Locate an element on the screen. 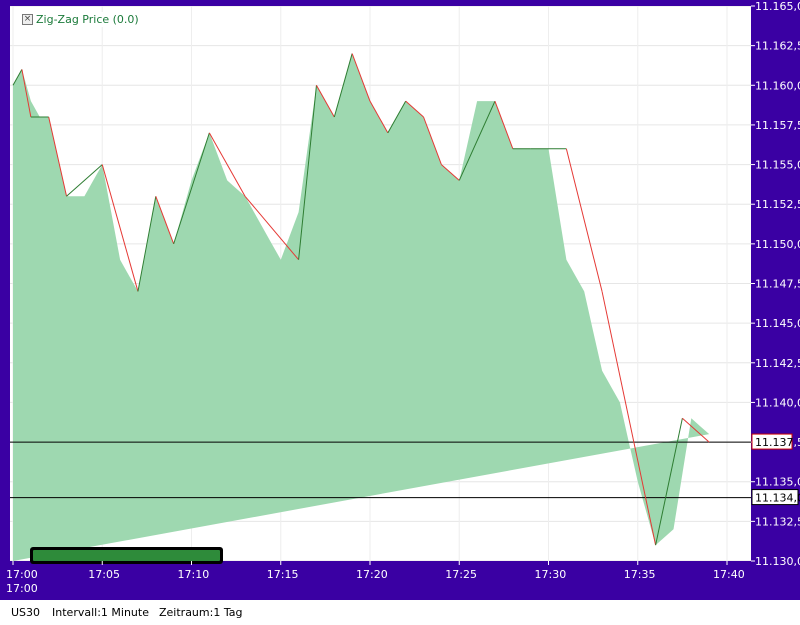 Image resolution: width=800 pixels, height=625 pixels. symbol-label: US30 is located at coordinates (26, 612).